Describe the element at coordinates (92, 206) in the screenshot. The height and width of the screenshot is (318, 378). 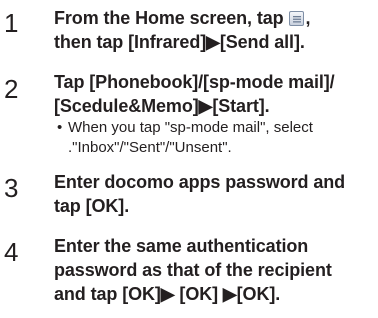
I see `step-text-line: tap [OK].` at that location.